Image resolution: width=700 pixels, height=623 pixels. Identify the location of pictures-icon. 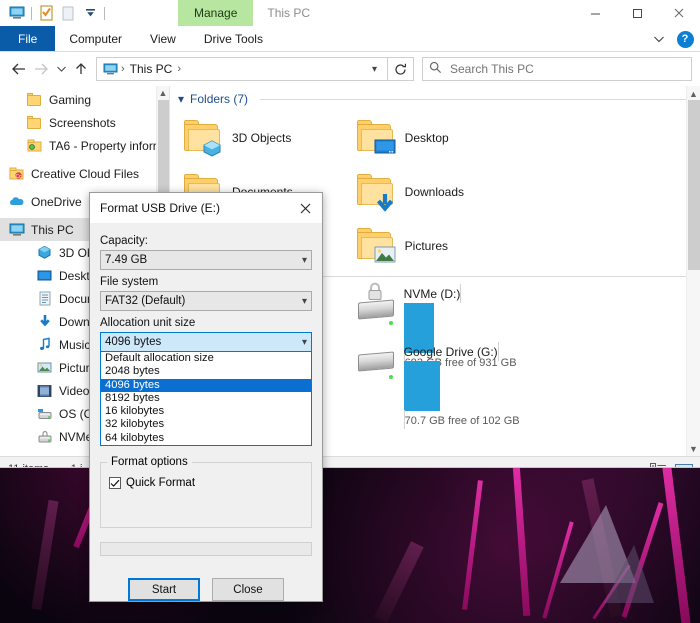
(44, 367).